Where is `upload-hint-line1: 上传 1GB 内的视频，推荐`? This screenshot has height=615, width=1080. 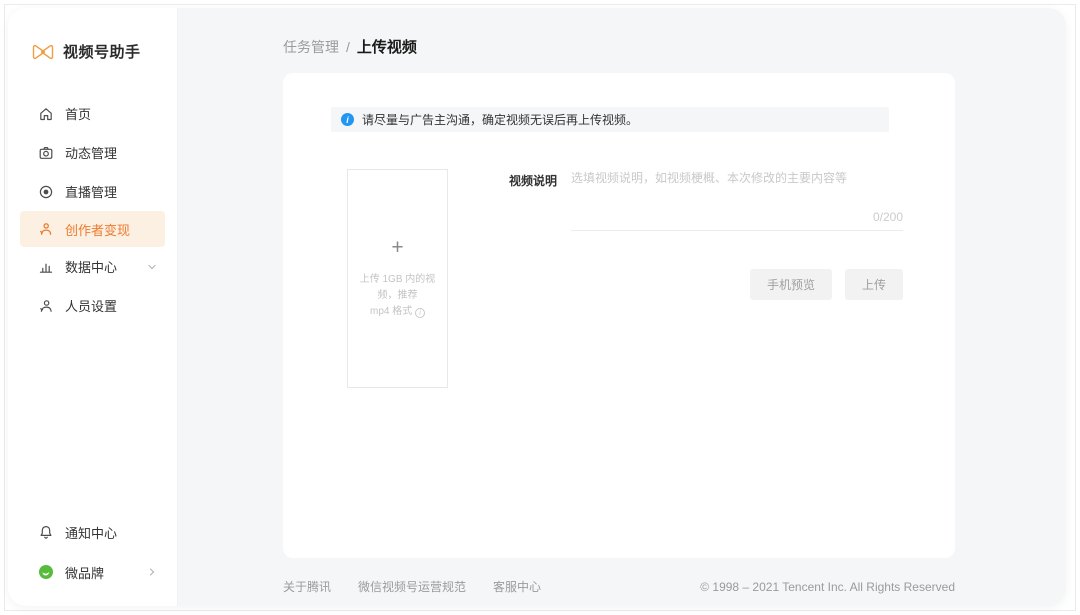 upload-hint-line1: 上传 1GB 内的视频，推荐 is located at coordinates (397, 287).